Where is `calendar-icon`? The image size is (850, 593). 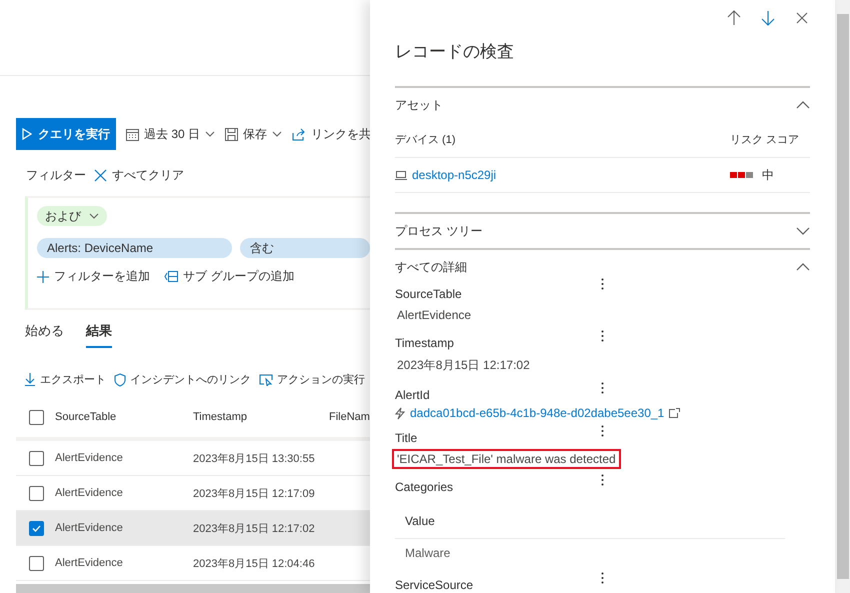
calendar-icon is located at coordinates (132, 134).